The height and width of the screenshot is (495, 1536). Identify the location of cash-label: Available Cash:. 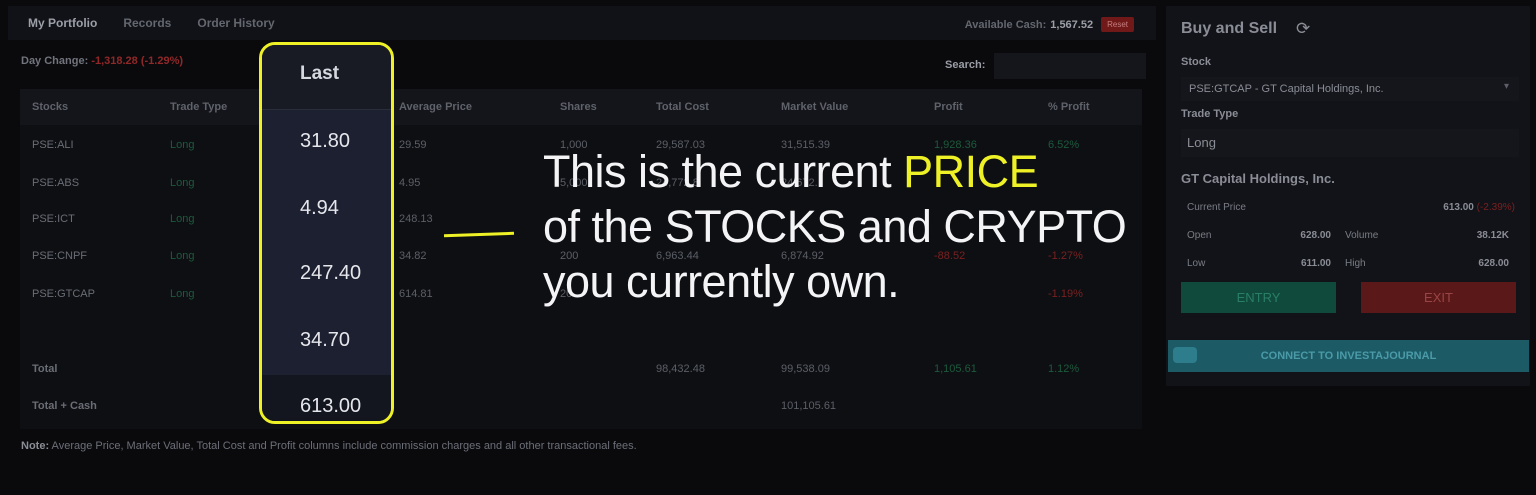
(1005, 24).